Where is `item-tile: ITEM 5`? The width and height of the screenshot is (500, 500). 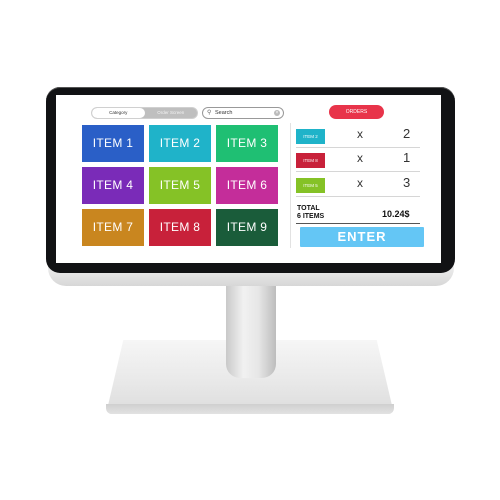 item-tile: ITEM 5 is located at coordinates (180, 185).